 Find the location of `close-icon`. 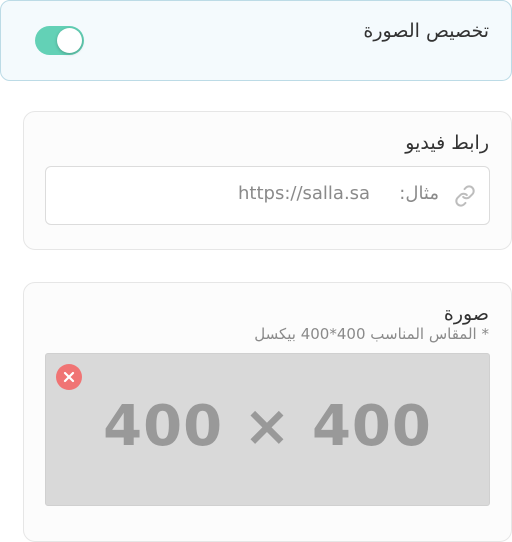

close-icon is located at coordinates (69, 377).